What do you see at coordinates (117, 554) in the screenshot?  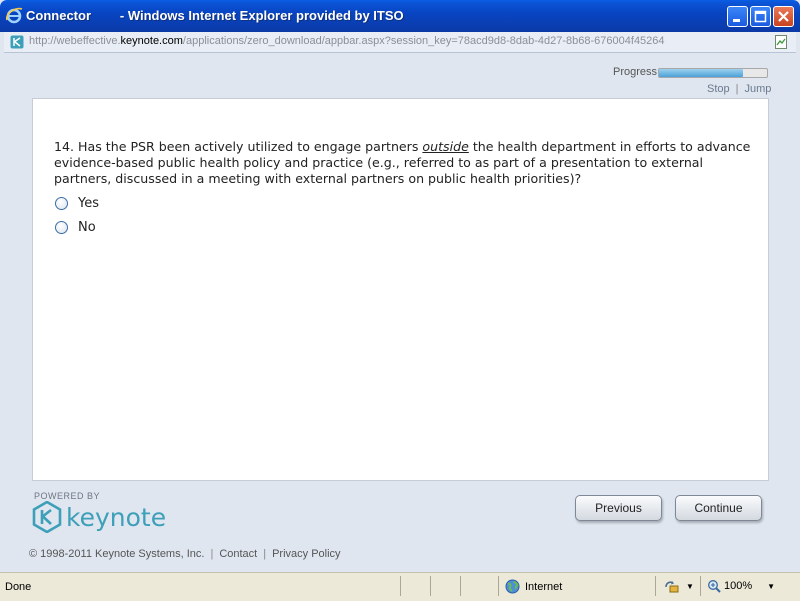 I see `copyright-text: © 1998-2011 Keynote Systems, Inc.` at bounding box center [117, 554].